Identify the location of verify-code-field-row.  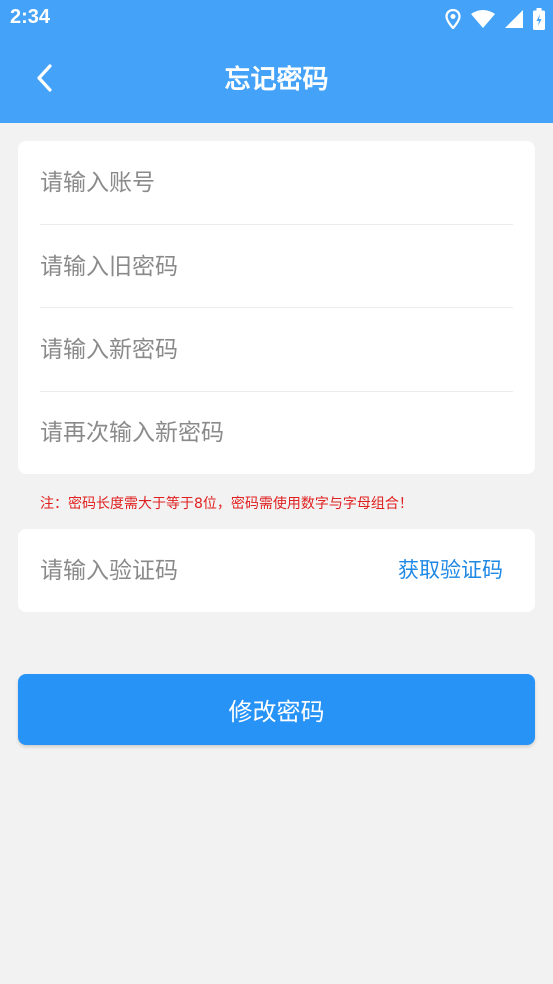
(210, 570).